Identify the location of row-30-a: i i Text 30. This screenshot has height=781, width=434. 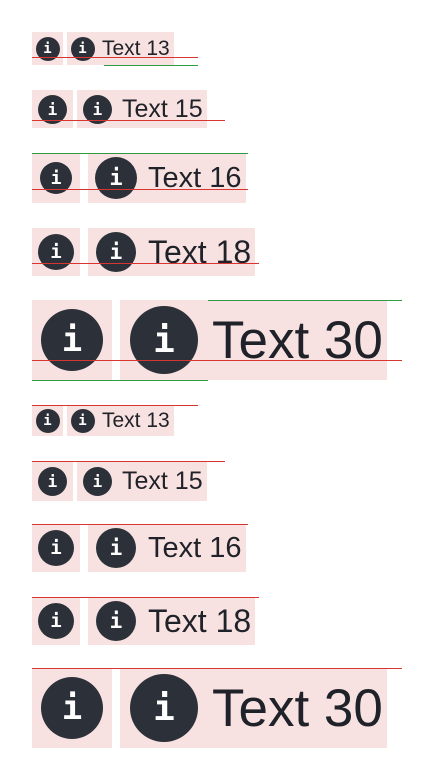
(209, 340).